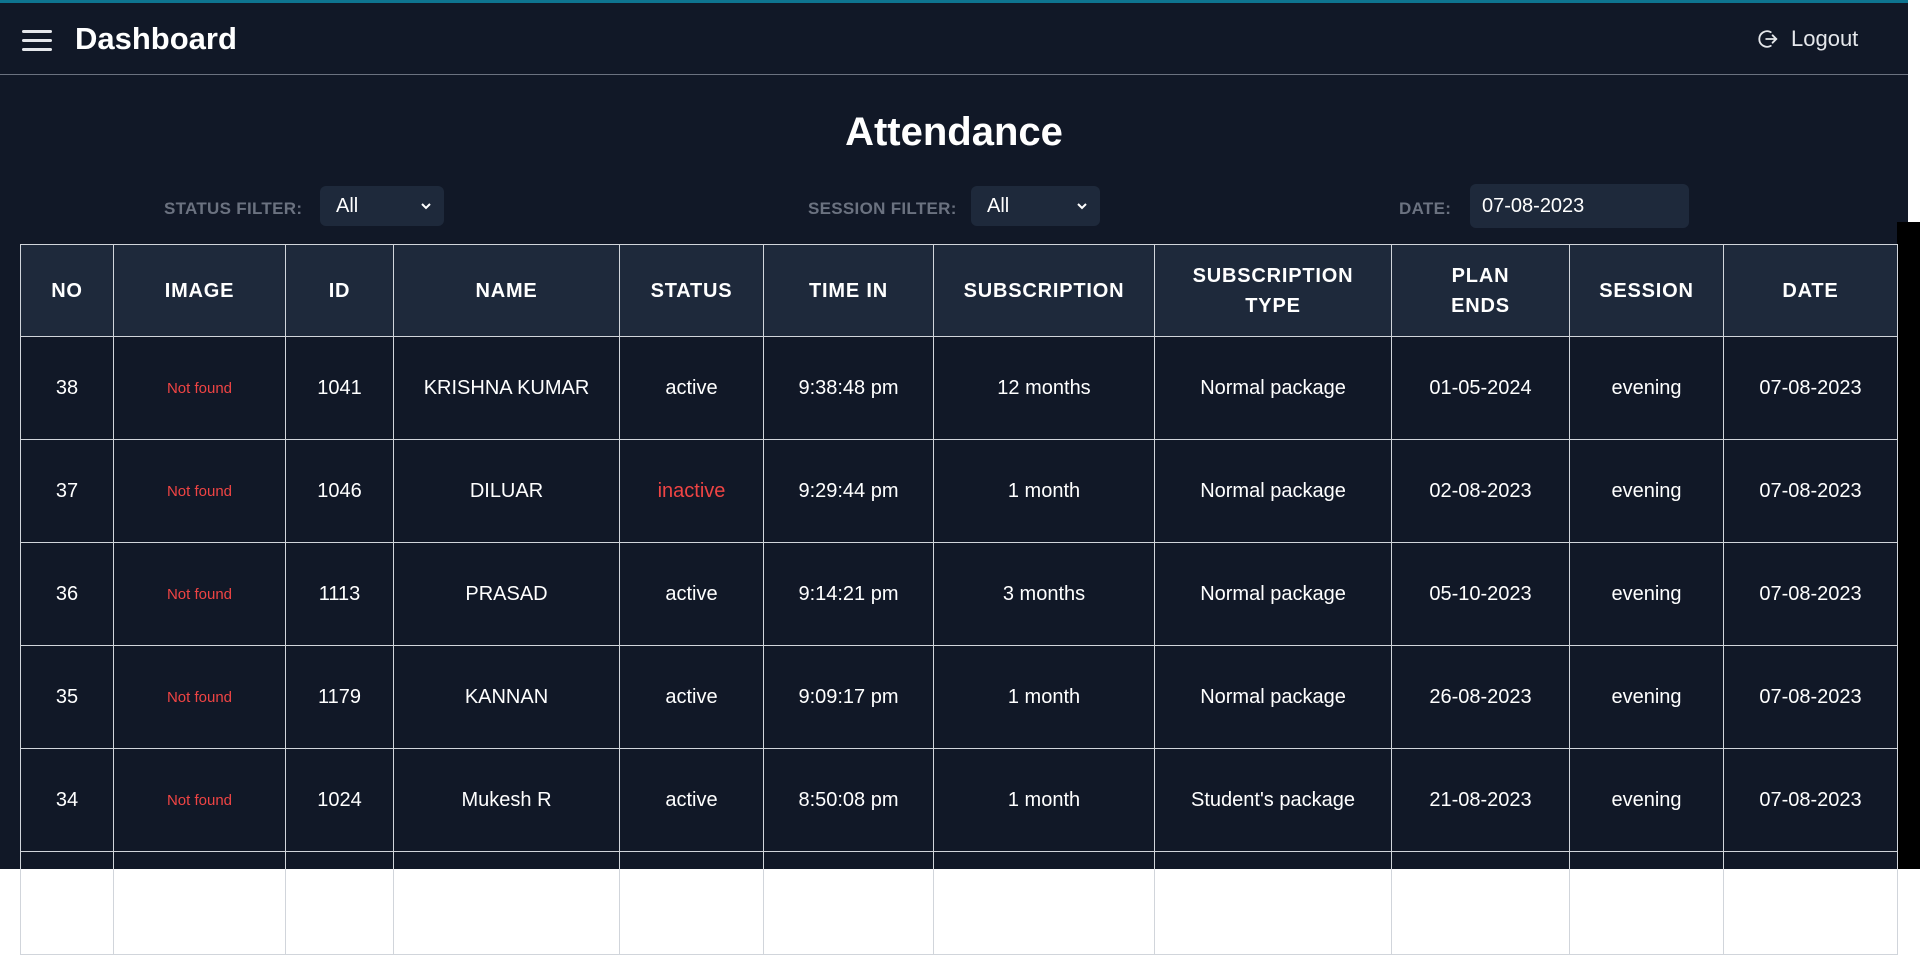 The height and width of the screenshot is (955, 1920). I want to click on column-header: NO, so click(67, 290).